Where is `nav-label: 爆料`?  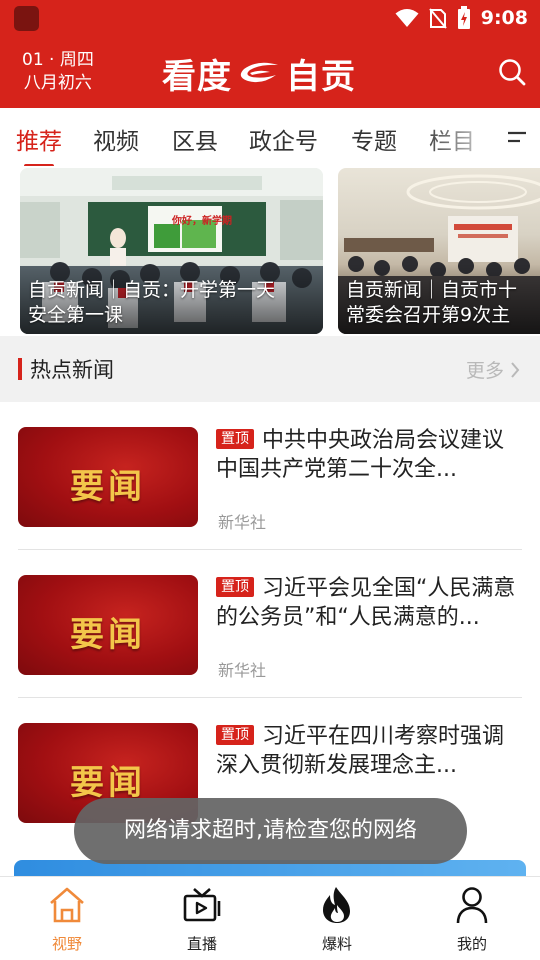
nav-label: 爆料 is located at coordinates (336, 944).